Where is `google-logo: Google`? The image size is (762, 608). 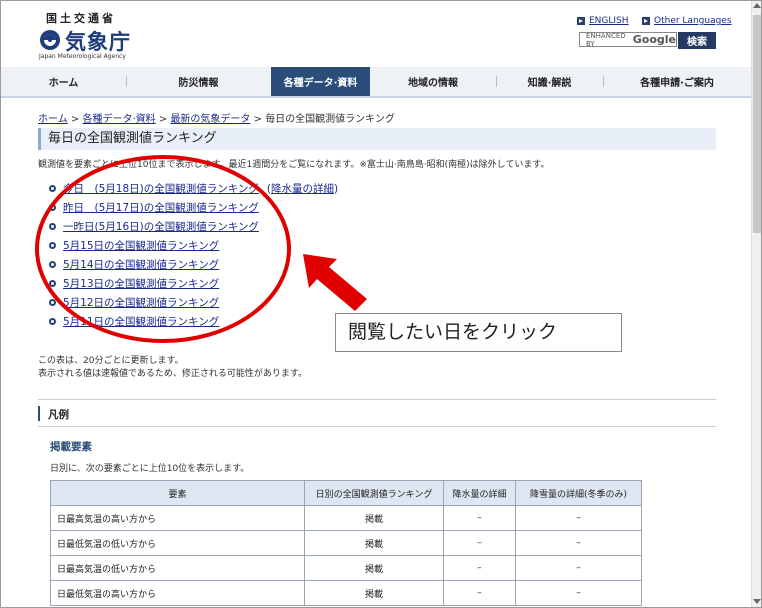 google-logo: Google is located at coordinates (654, 39).